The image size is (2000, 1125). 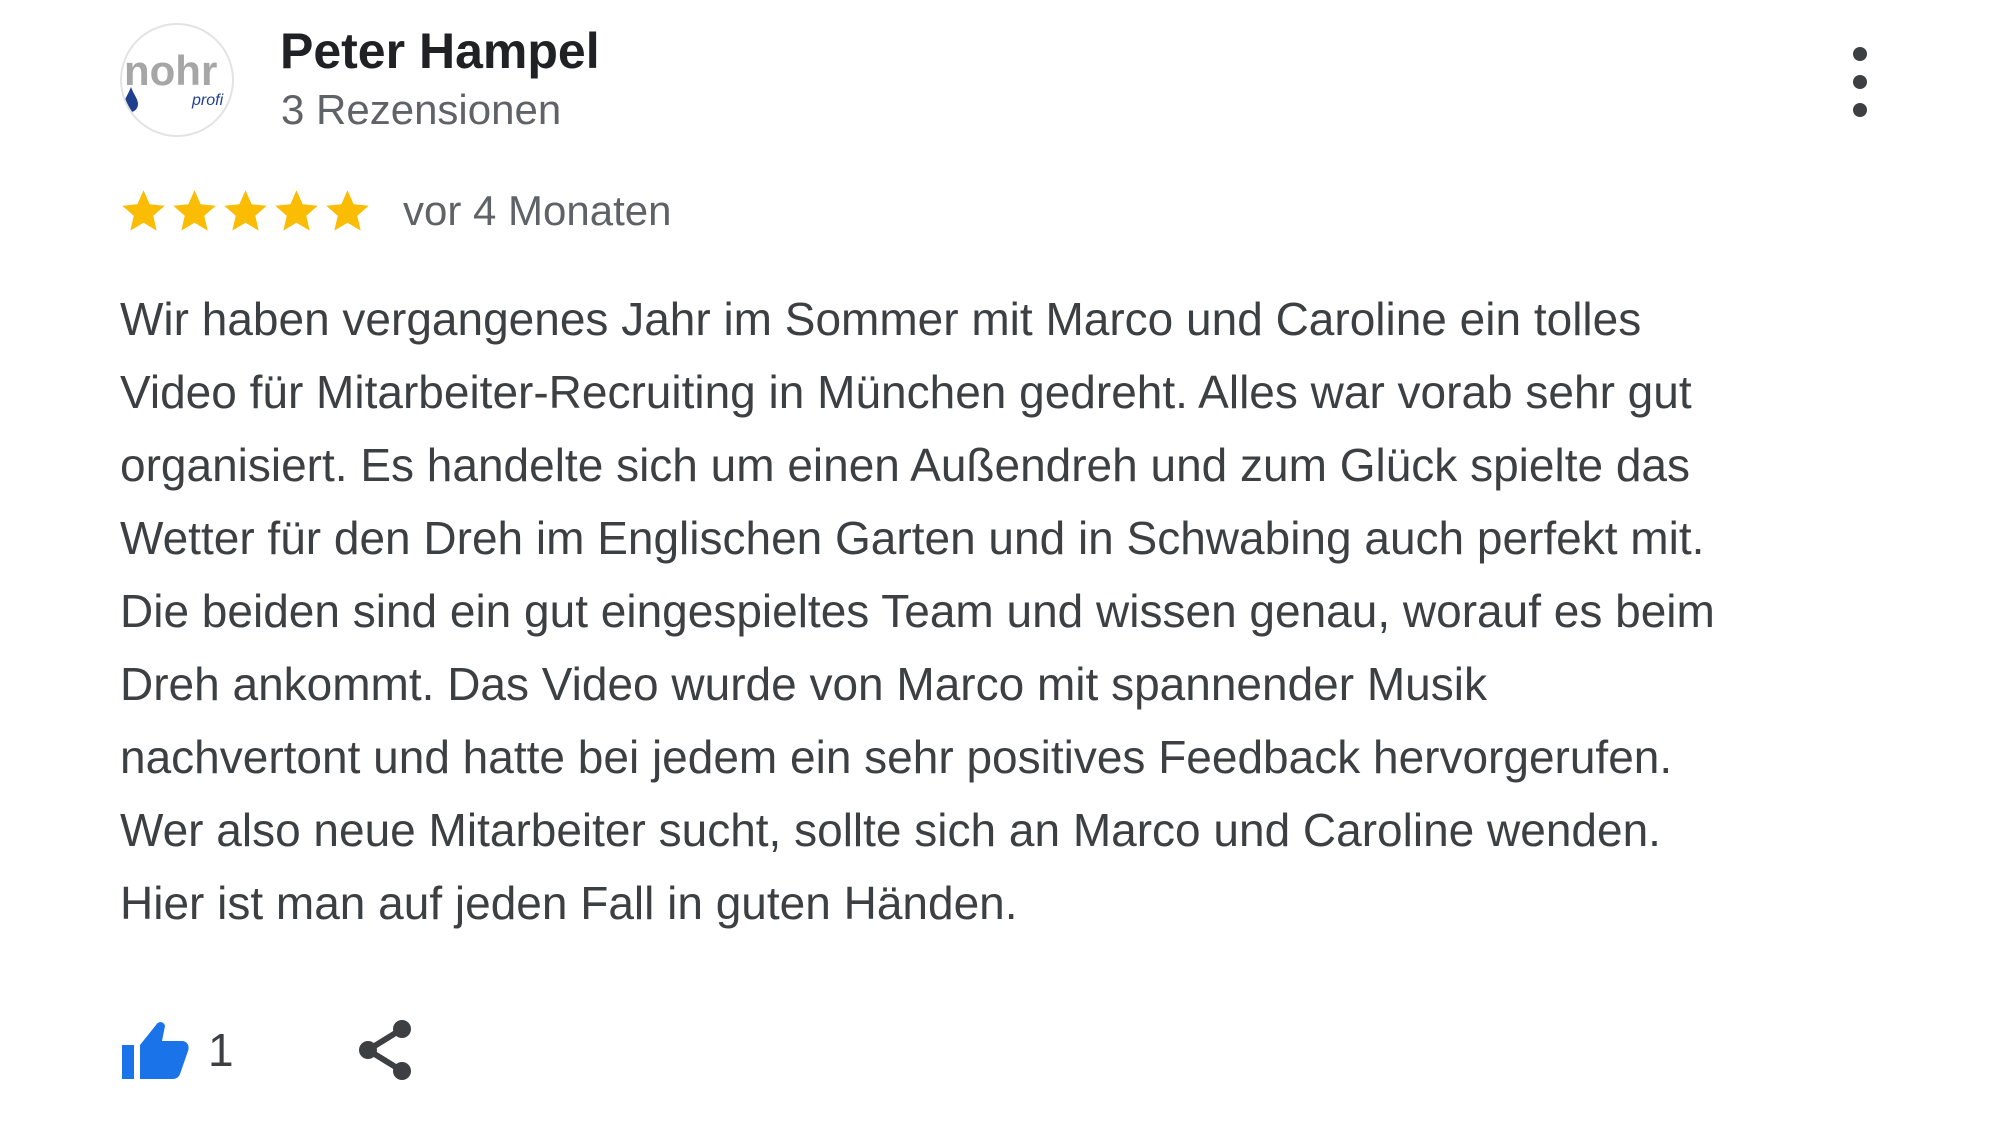 What do you see at coordinates (170, 70) in the screenshot?
I see `logo-word: nohr` at bounding box center [170, 70].